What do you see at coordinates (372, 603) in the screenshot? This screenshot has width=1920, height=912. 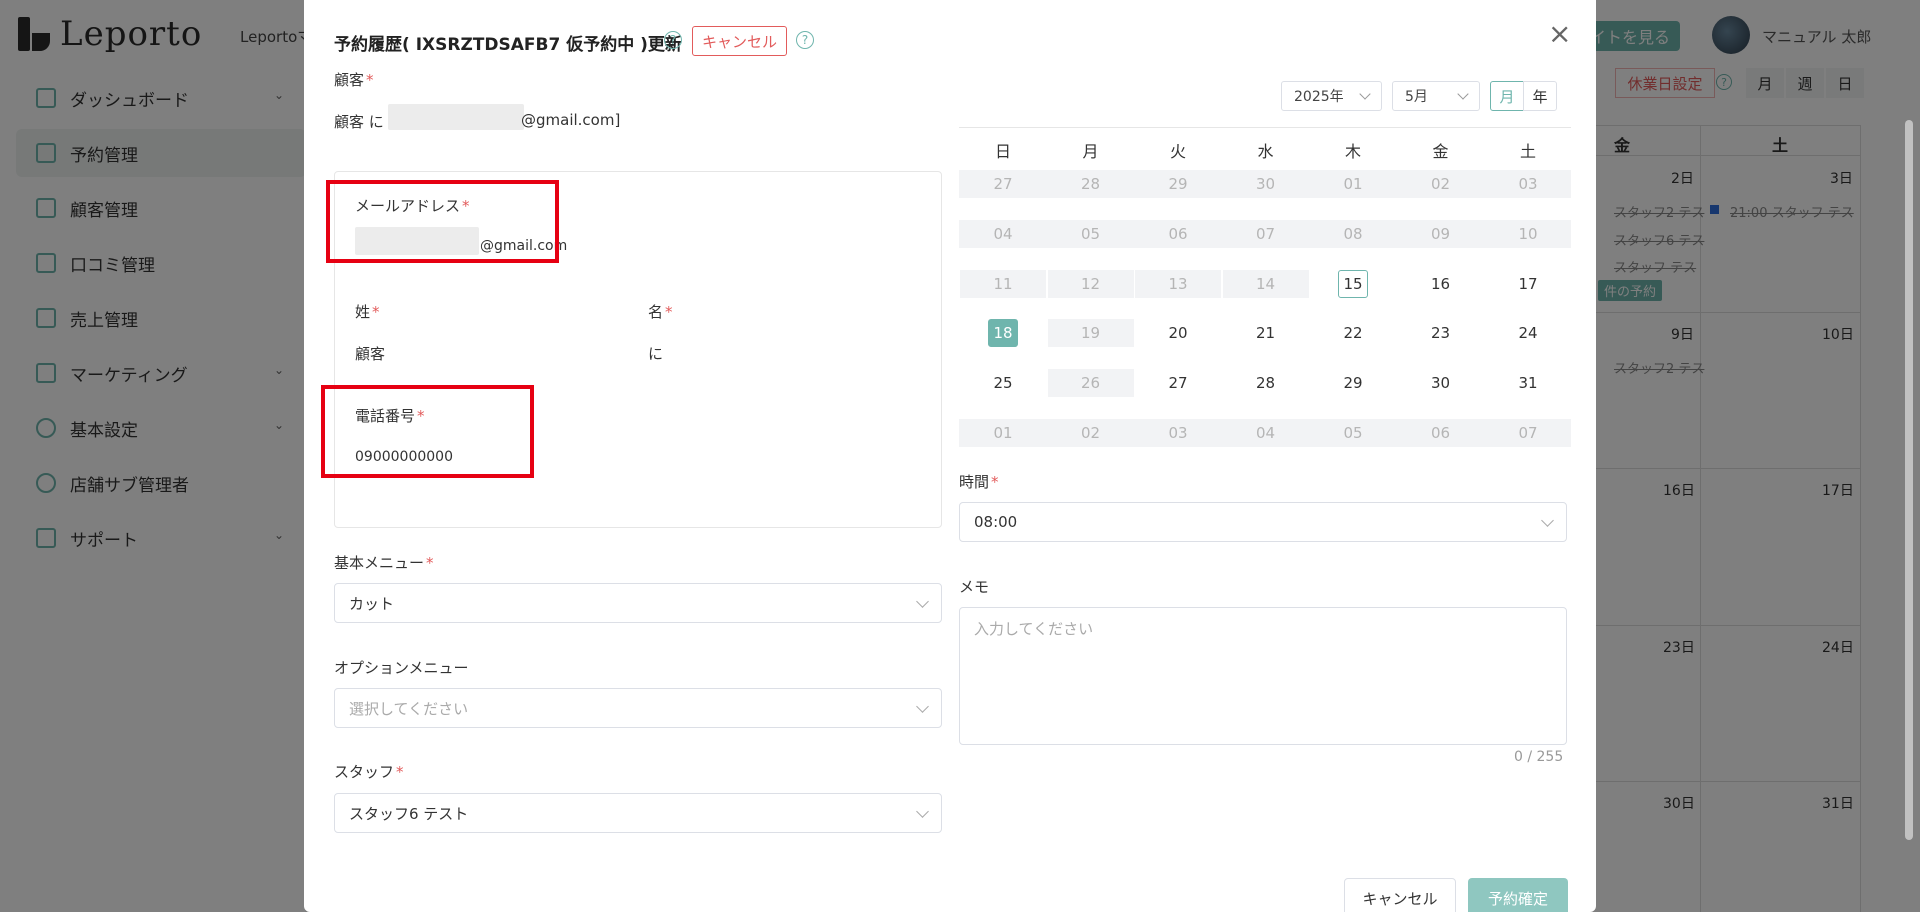 I see `basic-menu-value: カット` at bounding box center [372, 603].